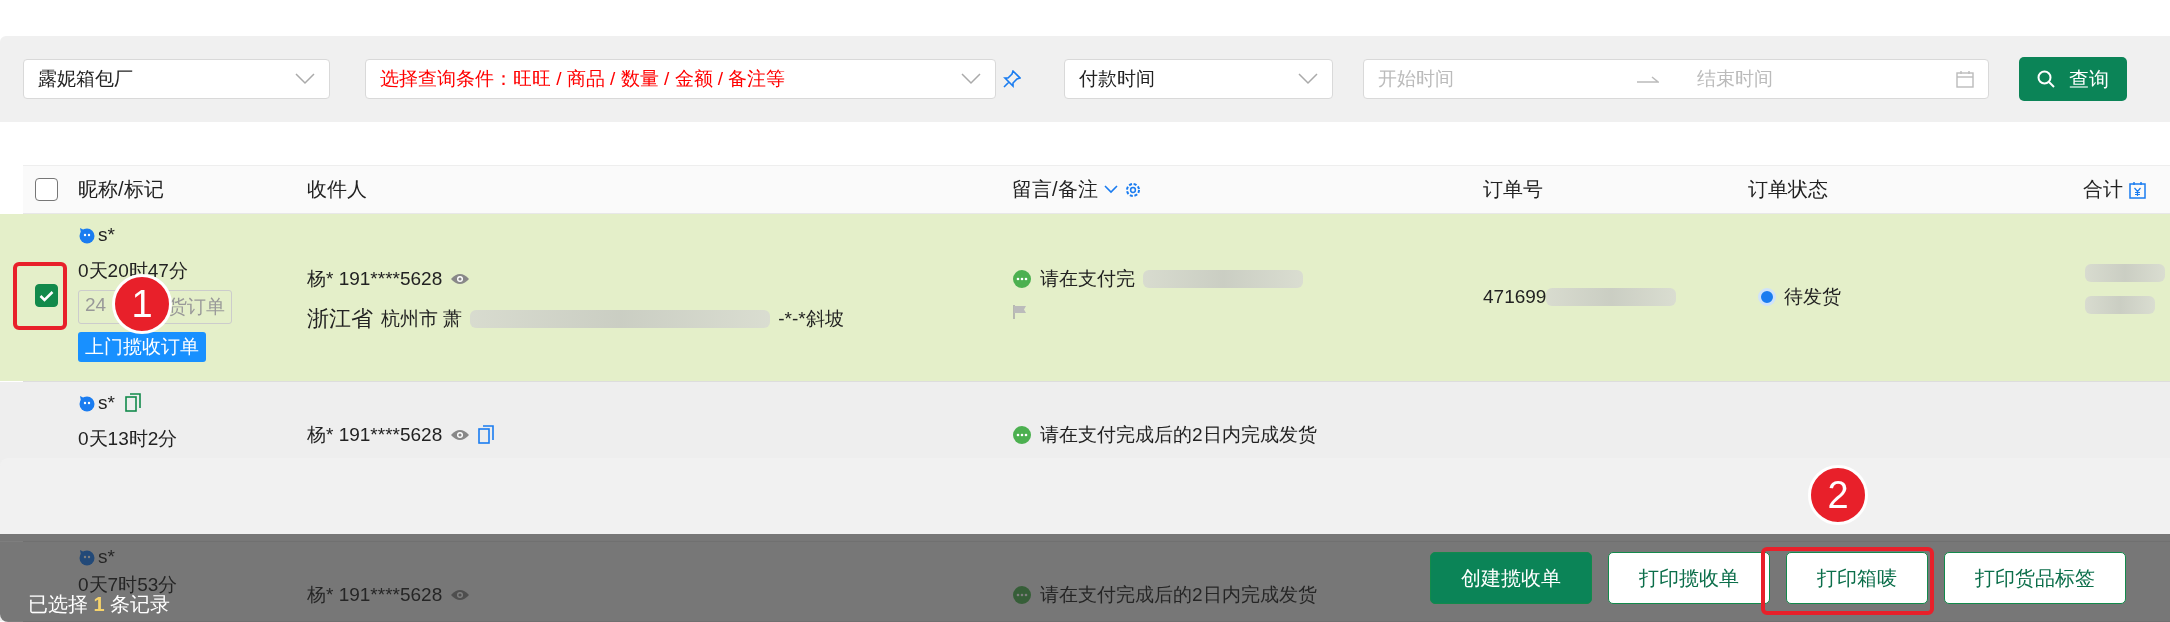 Image resolution: width=2170 pixels, height=622 pixels. Describe the element at coordinates (2046, 79) in the screenshot. I see `search-icon` at that location.